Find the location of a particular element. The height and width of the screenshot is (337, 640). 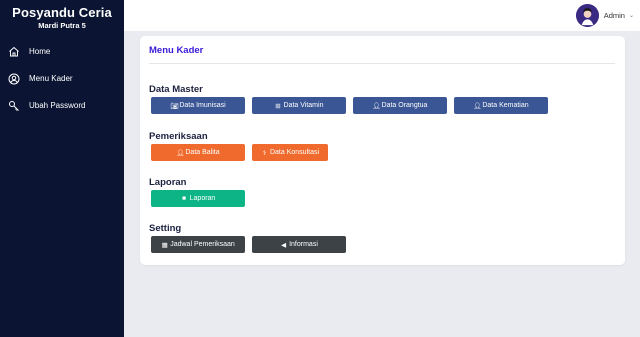

laporan-button: ■ Laporan is located at coordinates (198, 198).